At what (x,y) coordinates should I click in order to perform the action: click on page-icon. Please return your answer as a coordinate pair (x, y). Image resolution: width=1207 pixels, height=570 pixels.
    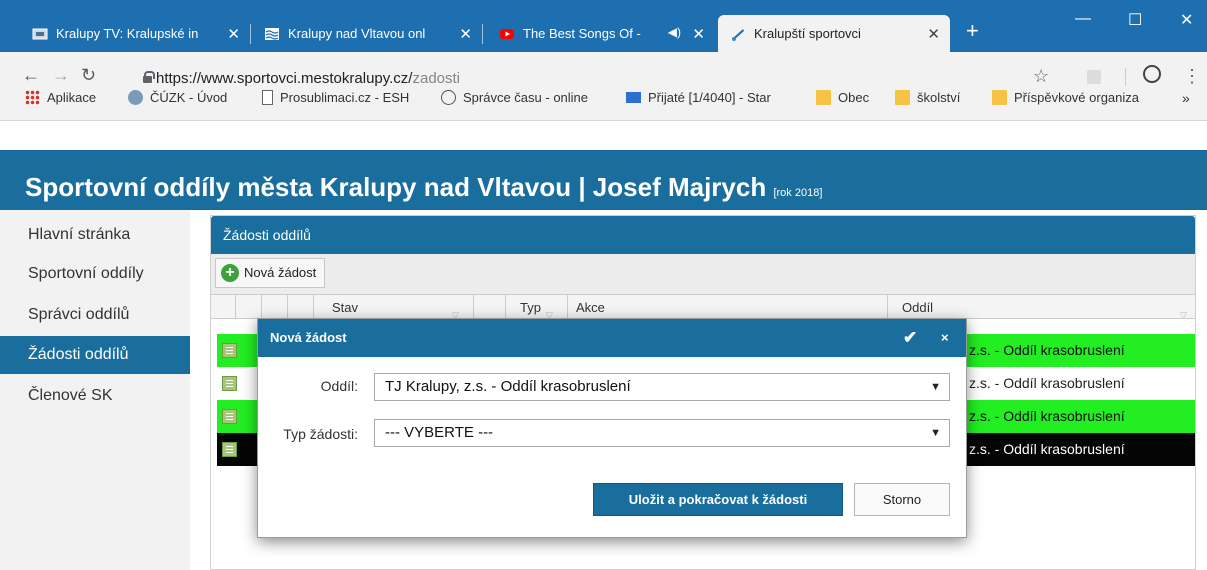
    Looking at the image, I should click on (267, 97).